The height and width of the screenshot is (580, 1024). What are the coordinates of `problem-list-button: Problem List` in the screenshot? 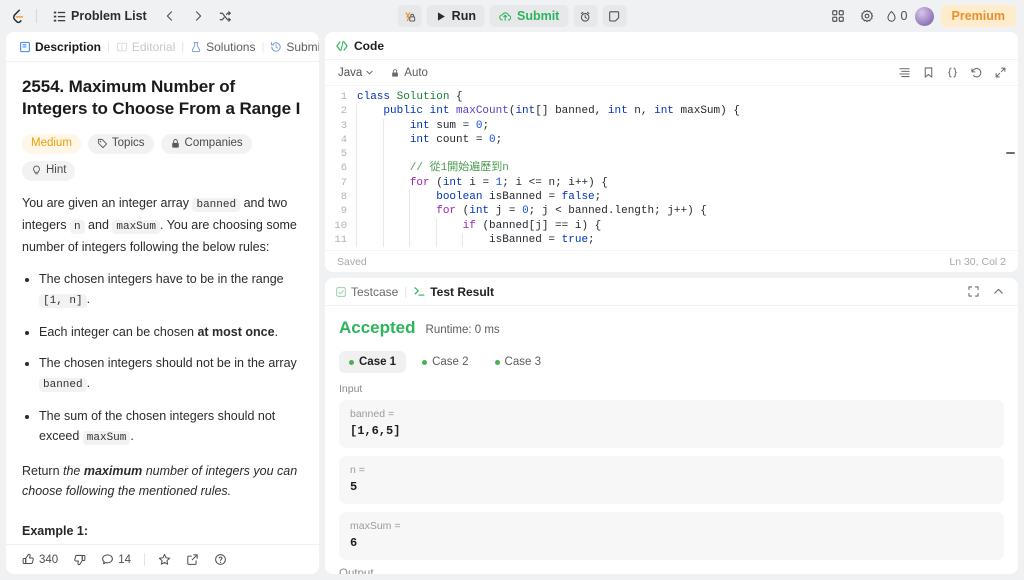 It's located at (100, 16).